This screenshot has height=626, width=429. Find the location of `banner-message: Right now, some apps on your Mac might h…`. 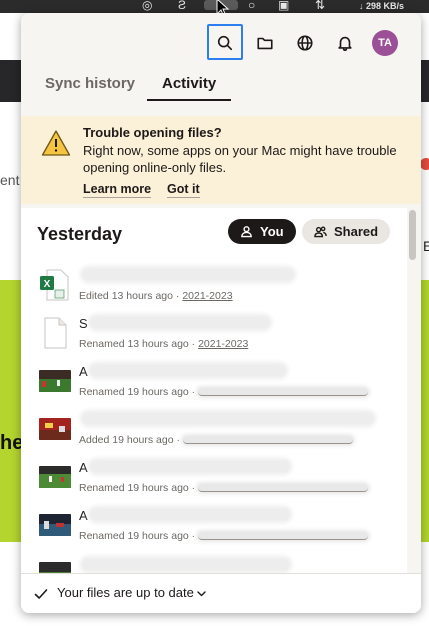

banner-message: Right now, some apps on your Mac might h… is located at coordinates (240, 159).